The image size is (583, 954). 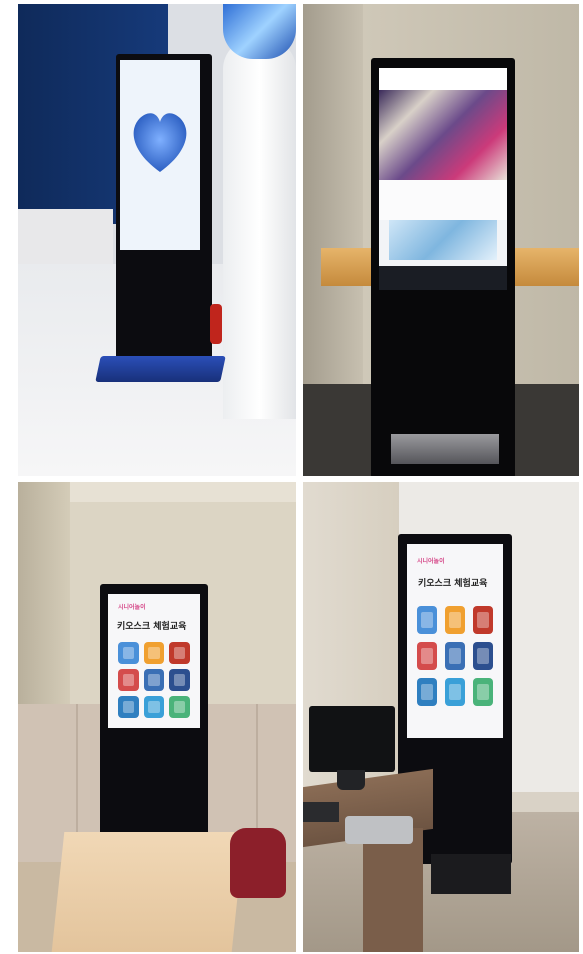 What do you see at coordinates (351, 780) in the screenshot?
I see `monitor-stand` at bounding box center [351, 780].